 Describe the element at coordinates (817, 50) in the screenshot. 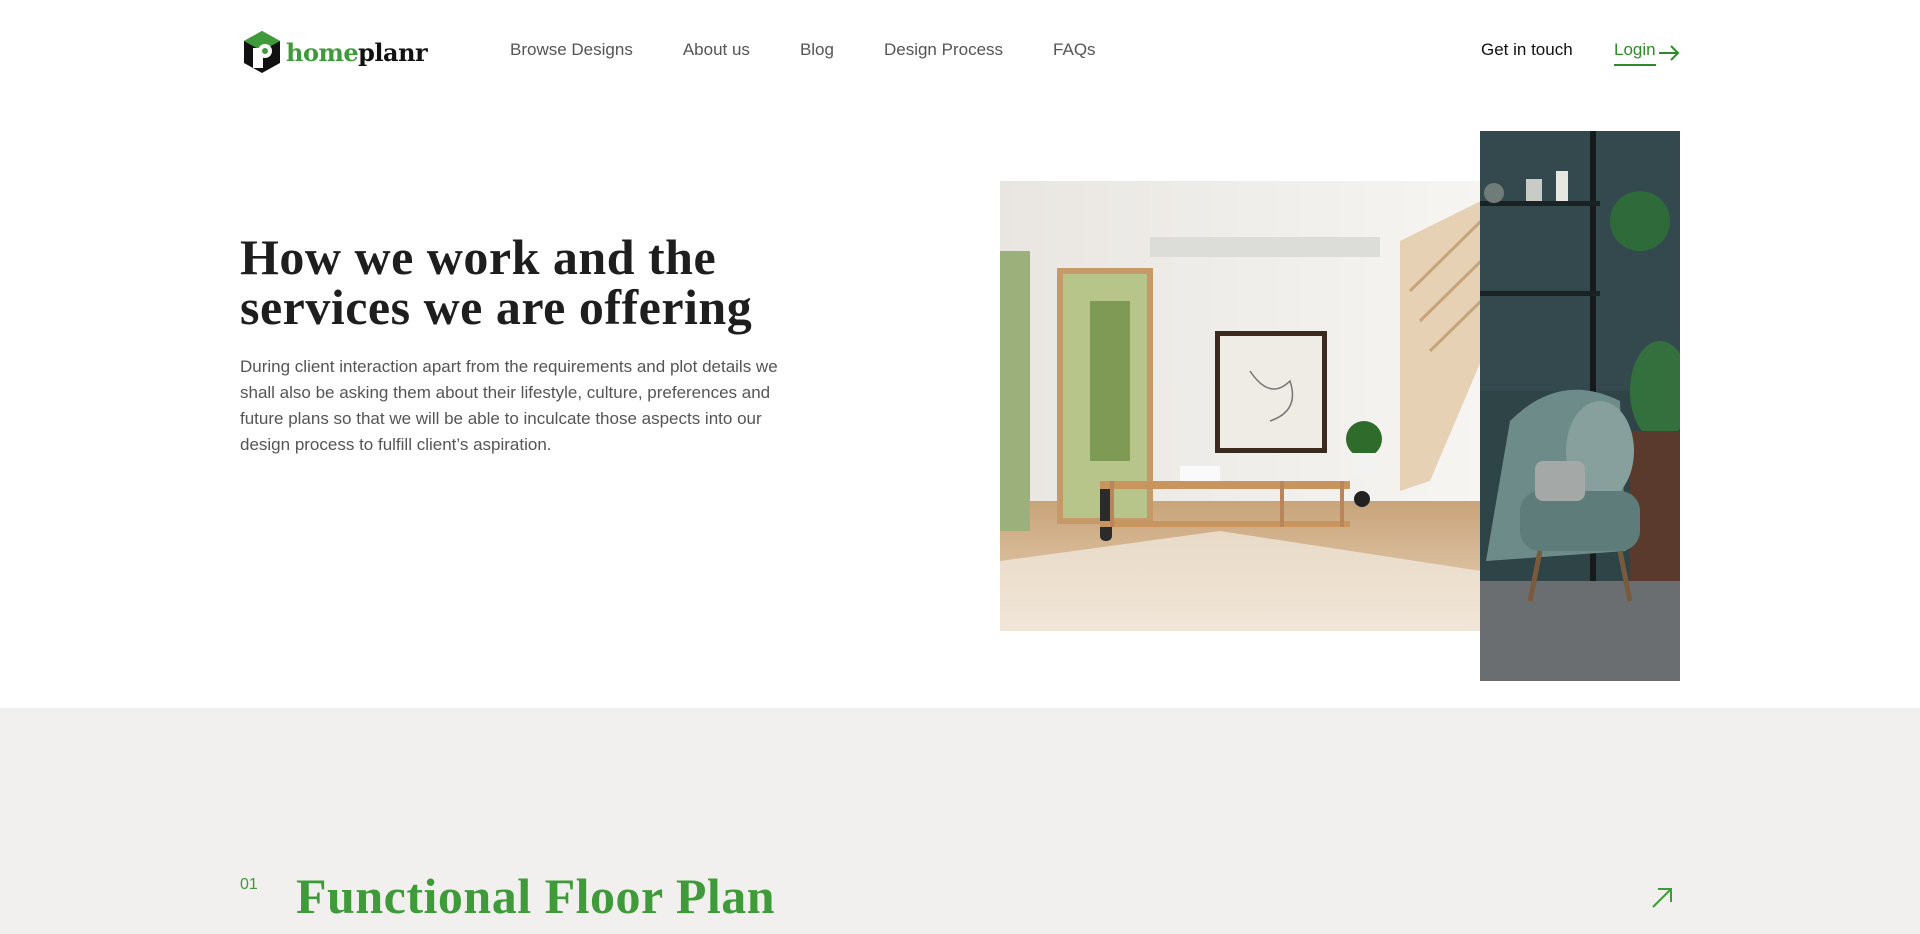

I see `nav-blog: Blog` at that location.